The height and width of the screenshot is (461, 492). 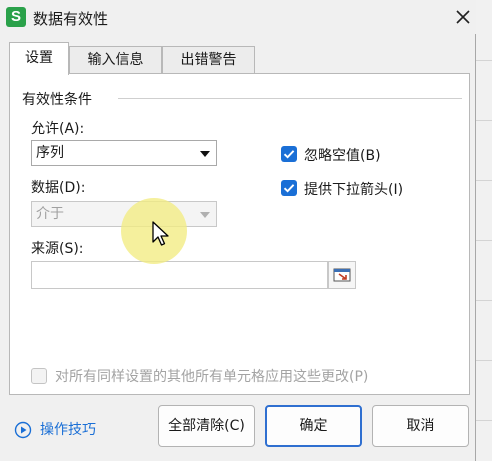 I want to click on background-sheet-edge, so click(x=483, y=230).